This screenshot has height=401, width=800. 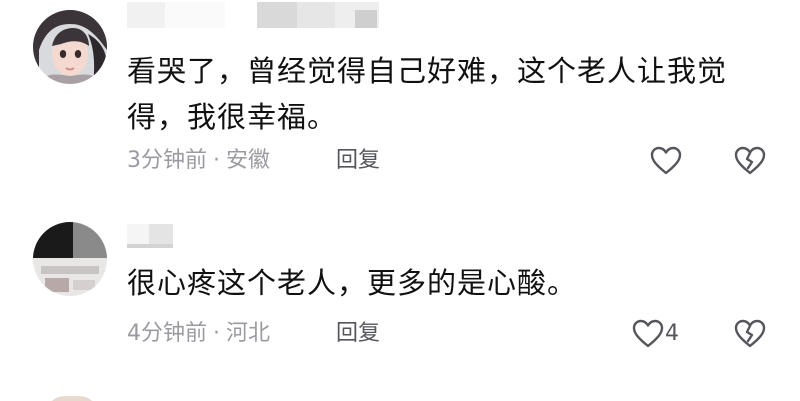 I want to click on comment-meta: 3分钟前 · 安徽, so click(x=198, y=161).